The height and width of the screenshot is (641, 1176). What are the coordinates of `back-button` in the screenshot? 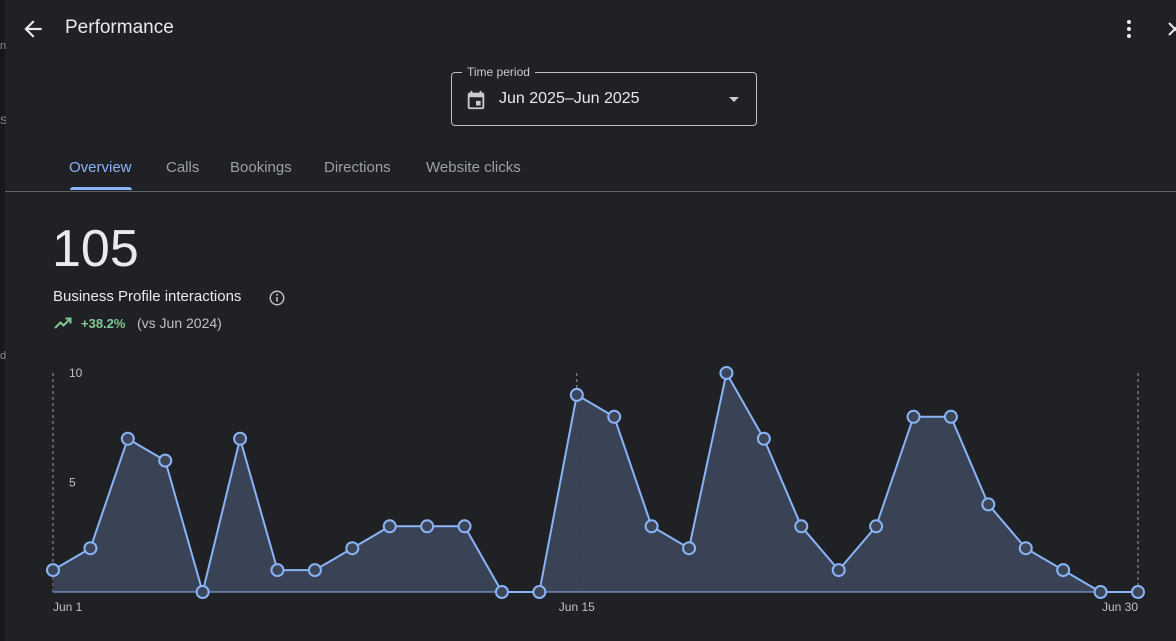 It's located at (33, 29).